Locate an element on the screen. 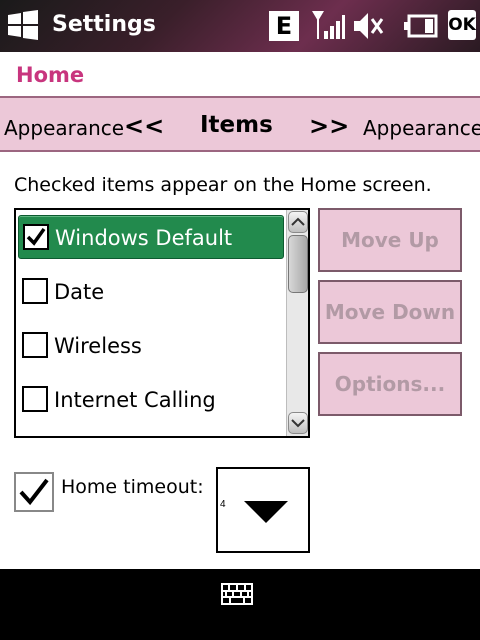  chevron-up-icon is located at coordinates (298, 221).